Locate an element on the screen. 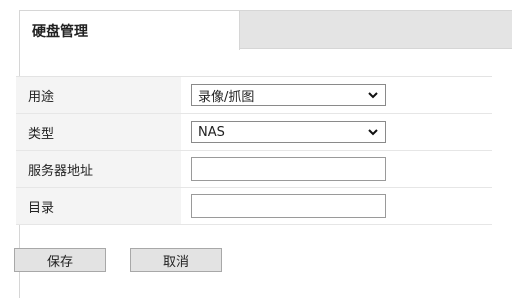  type-select: NAS is located at coordinates (288, 132).